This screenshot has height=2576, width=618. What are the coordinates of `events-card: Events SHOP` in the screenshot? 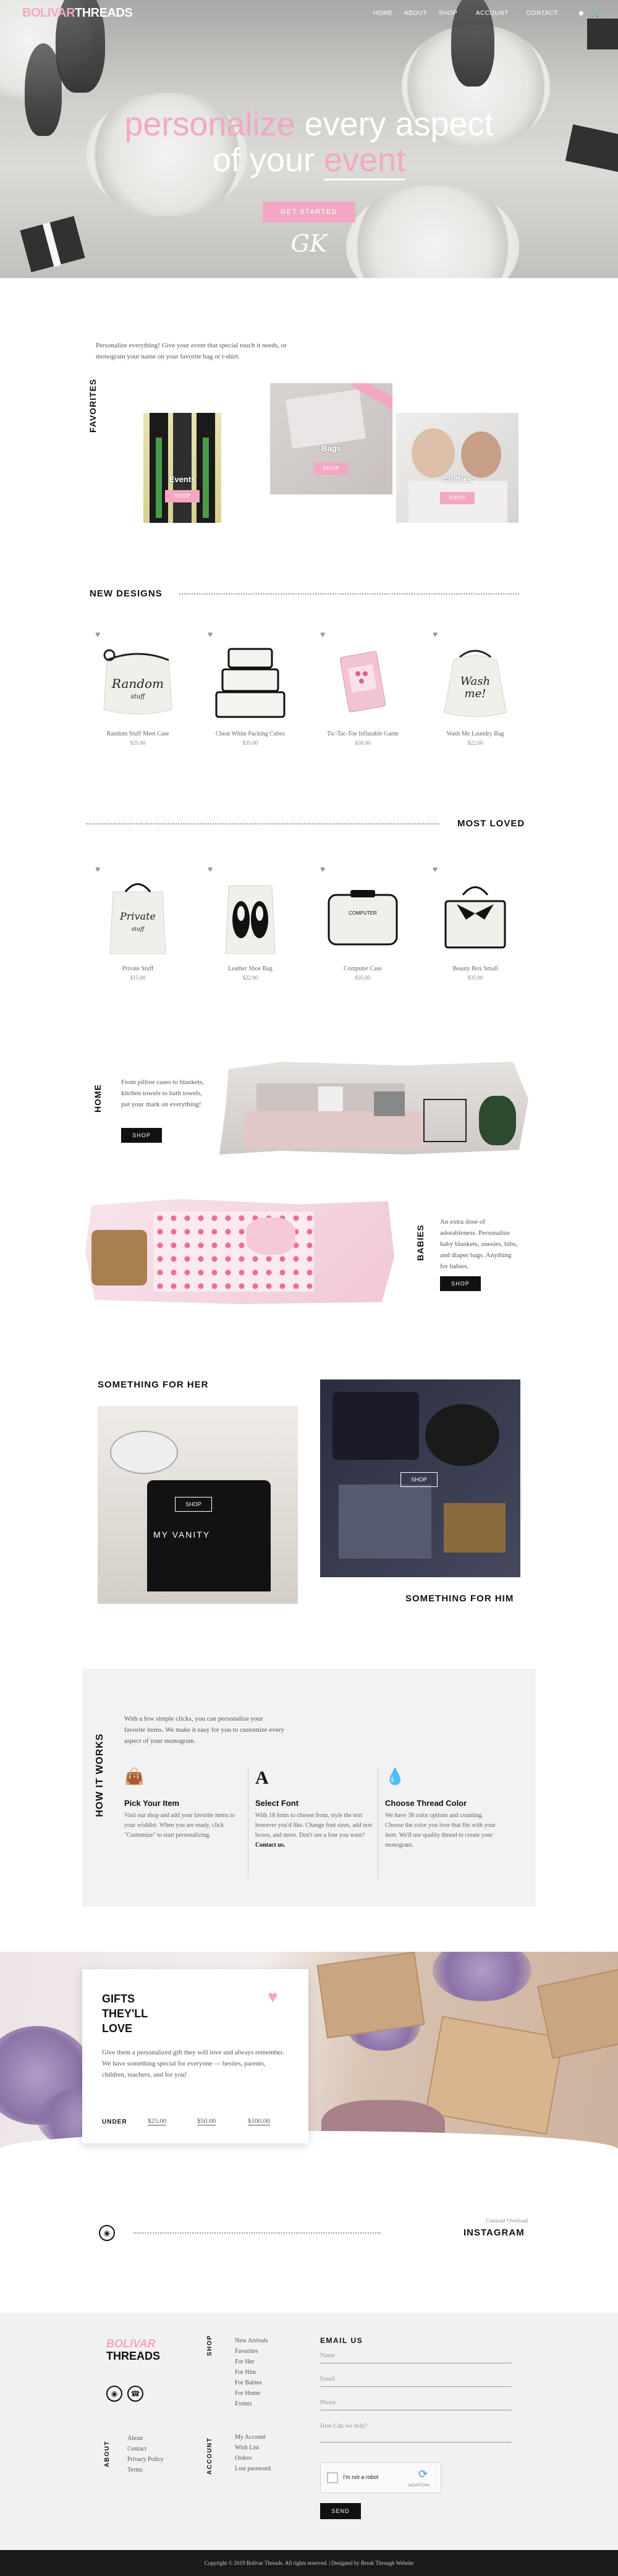 It's located at (182, 468).